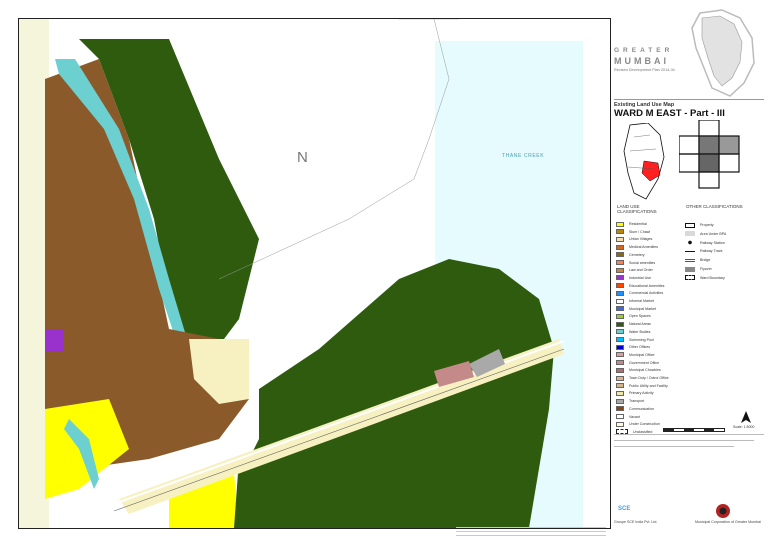  I want to click on land-use-legend-item: Municipal Chowkies, so click(638, 370).